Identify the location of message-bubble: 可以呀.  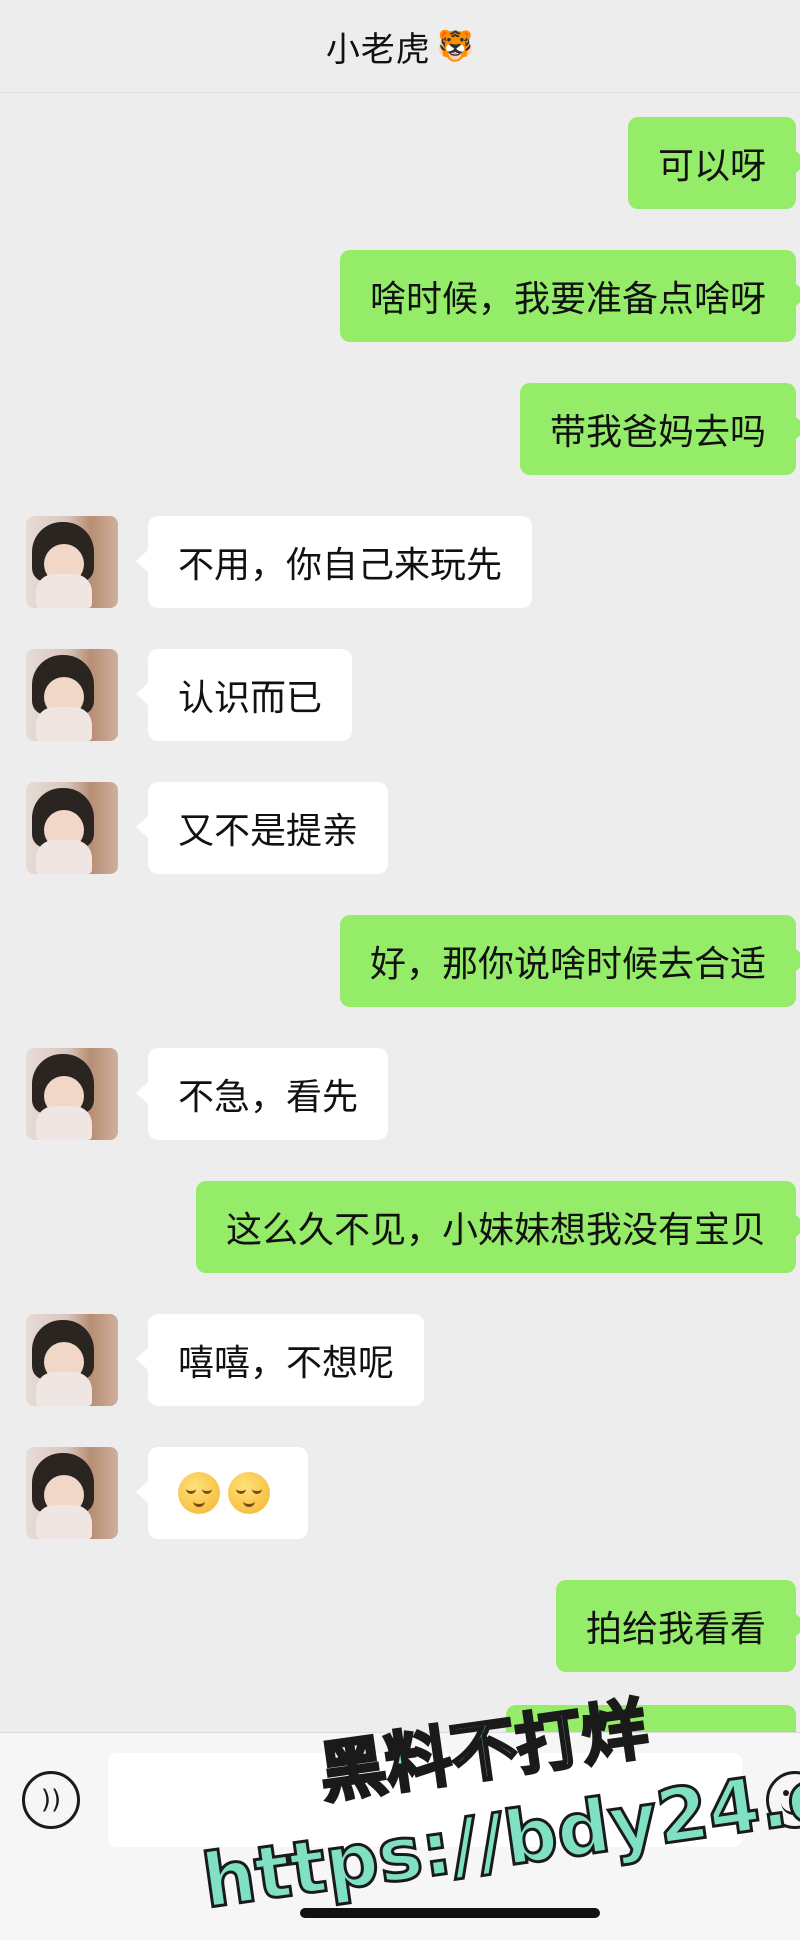
(713, 163).